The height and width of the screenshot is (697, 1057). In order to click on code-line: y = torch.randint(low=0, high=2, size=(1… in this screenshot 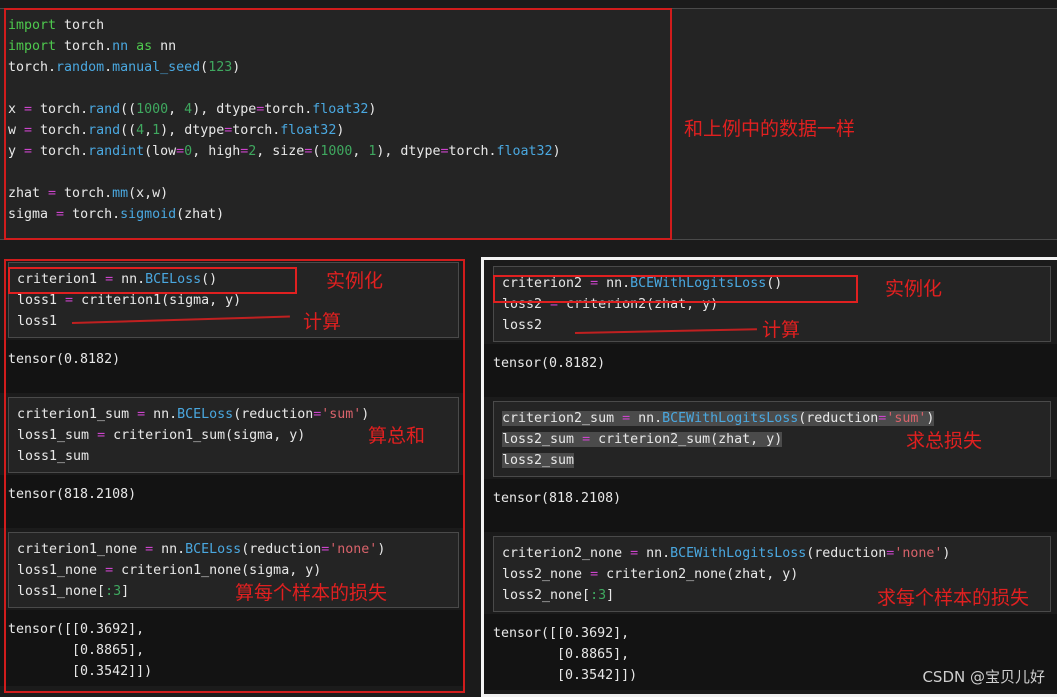, I will do `click(284, 151)`.